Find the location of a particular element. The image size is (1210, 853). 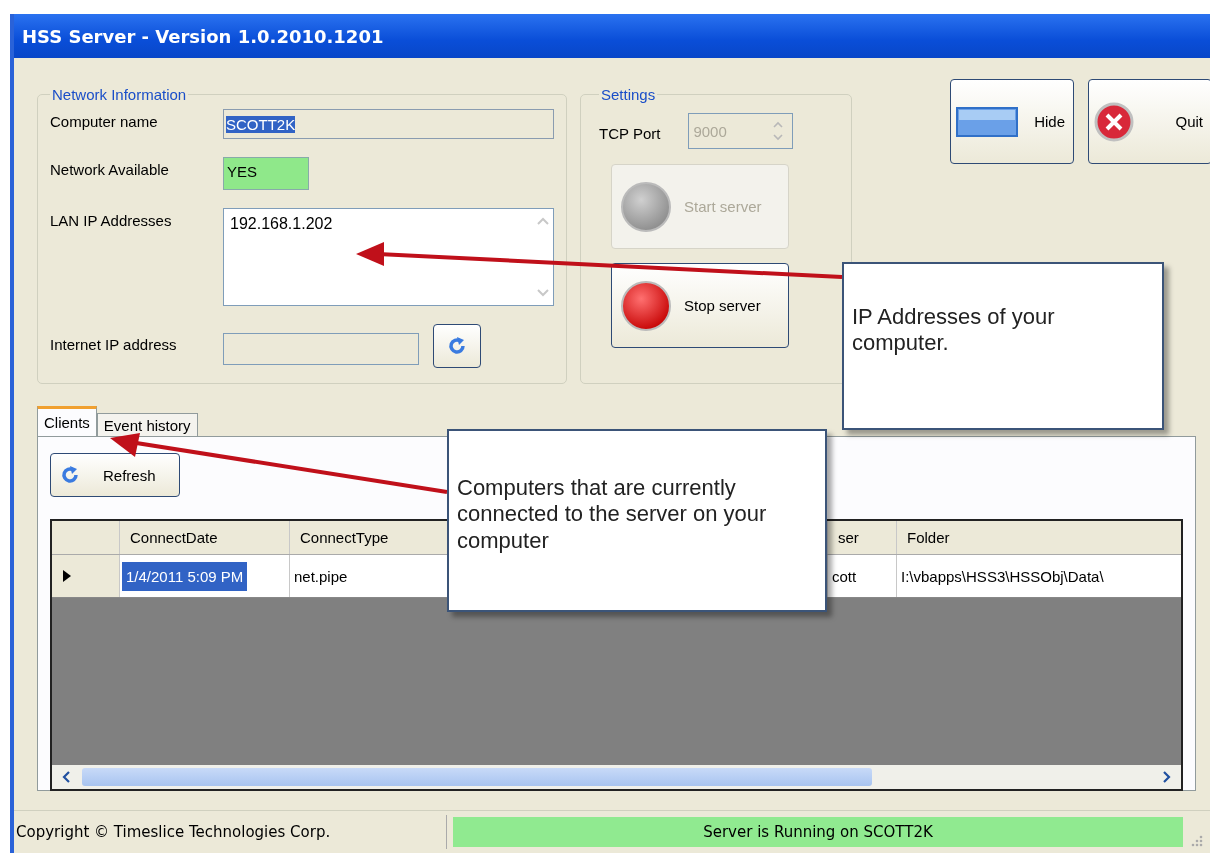

quit-button: Quit is located at coordinates (1149, 121).